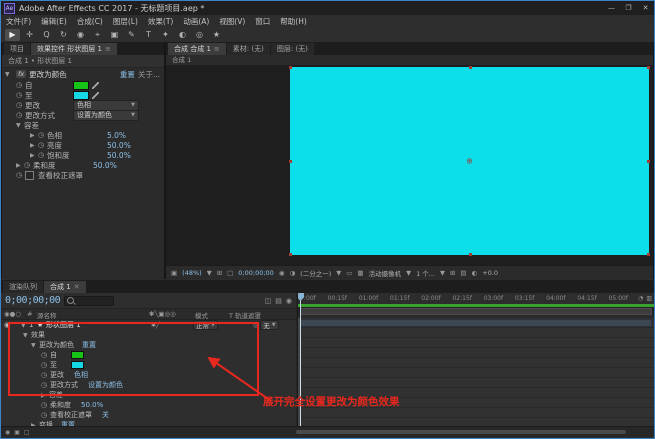  I want to click on param-value: 50.0%, so click(119, 145).